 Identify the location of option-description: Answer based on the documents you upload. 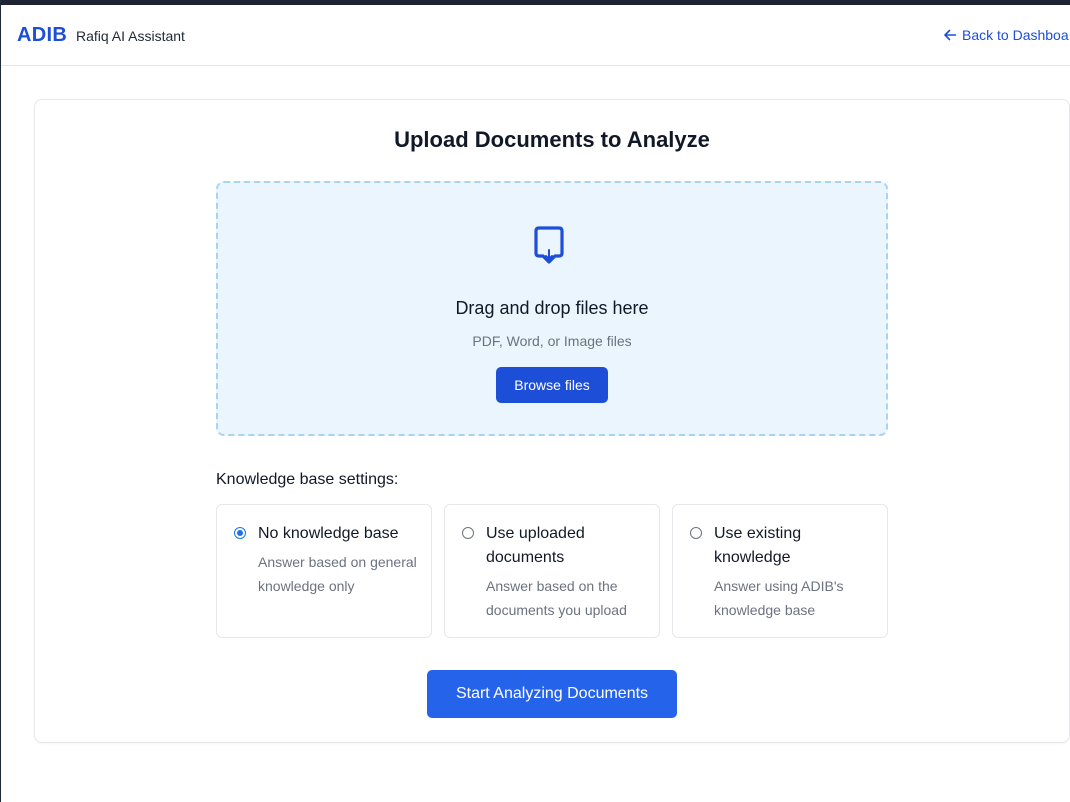
(556, 598).